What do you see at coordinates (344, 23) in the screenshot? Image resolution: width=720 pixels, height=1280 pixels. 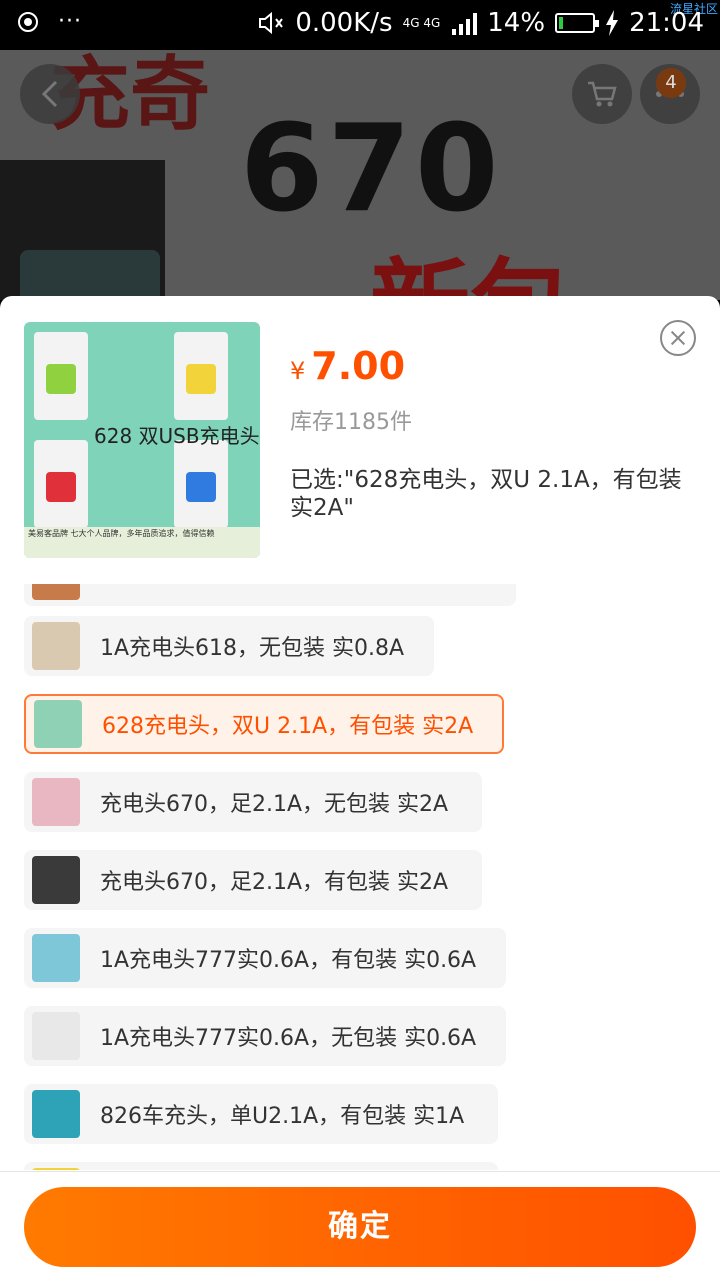 I see `network-speed: 0.00K/s` at bounding box center [344, 23].